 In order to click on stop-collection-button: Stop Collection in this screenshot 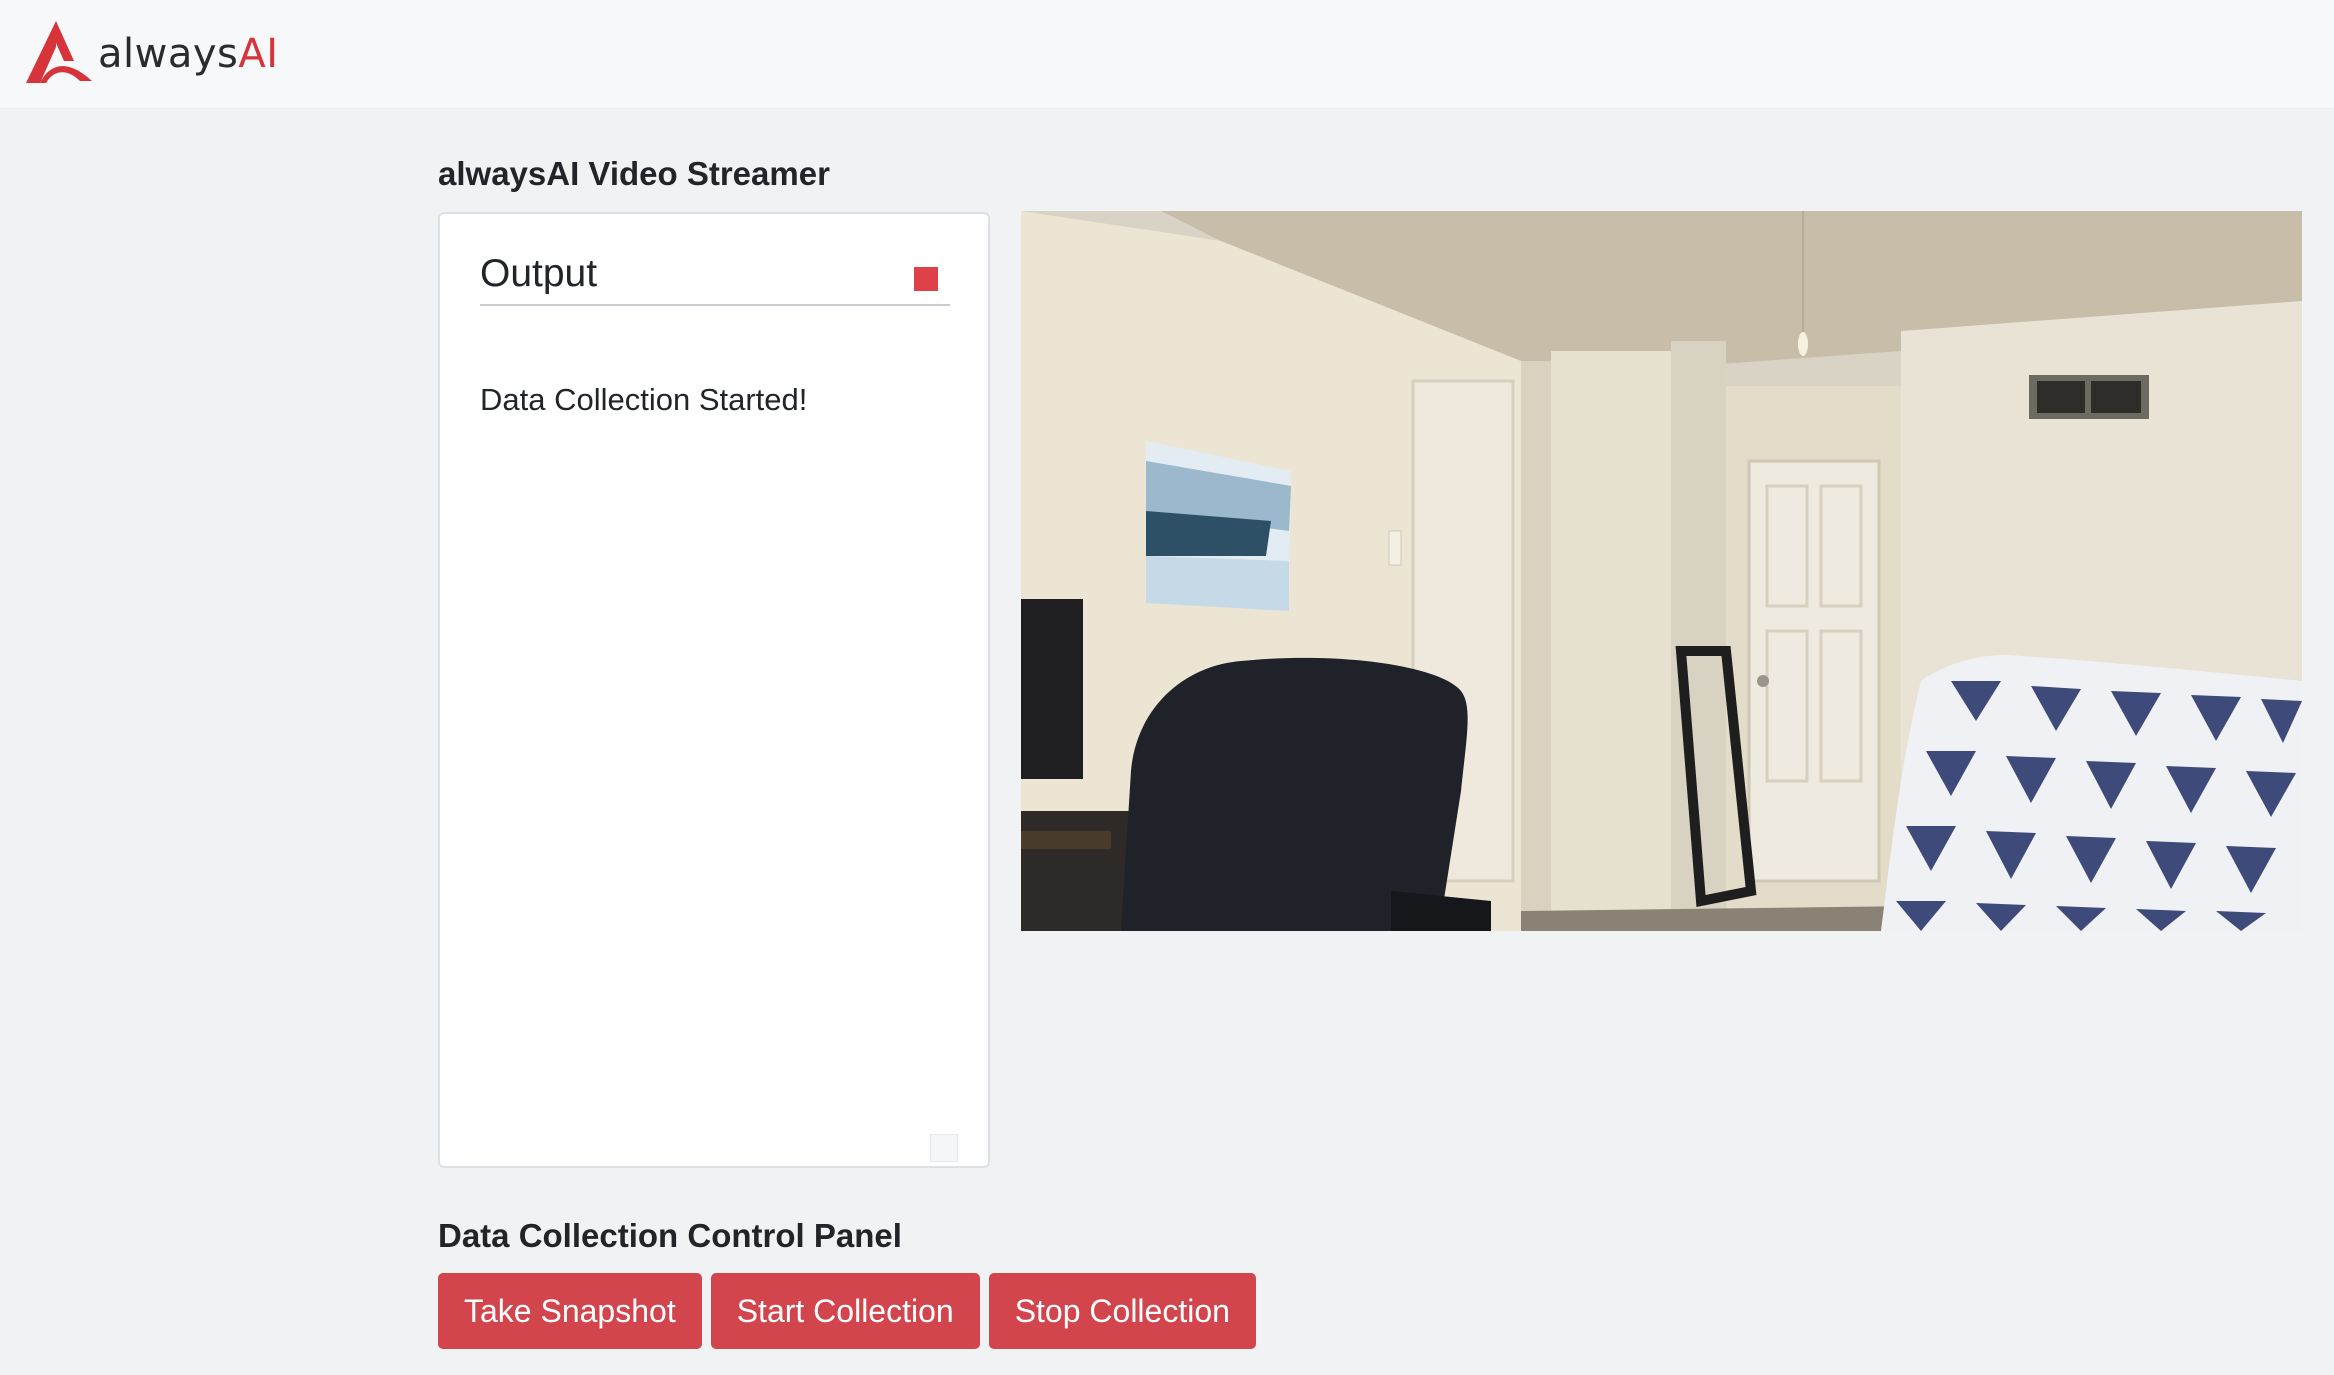, I will do `click(1122, 1311)`.